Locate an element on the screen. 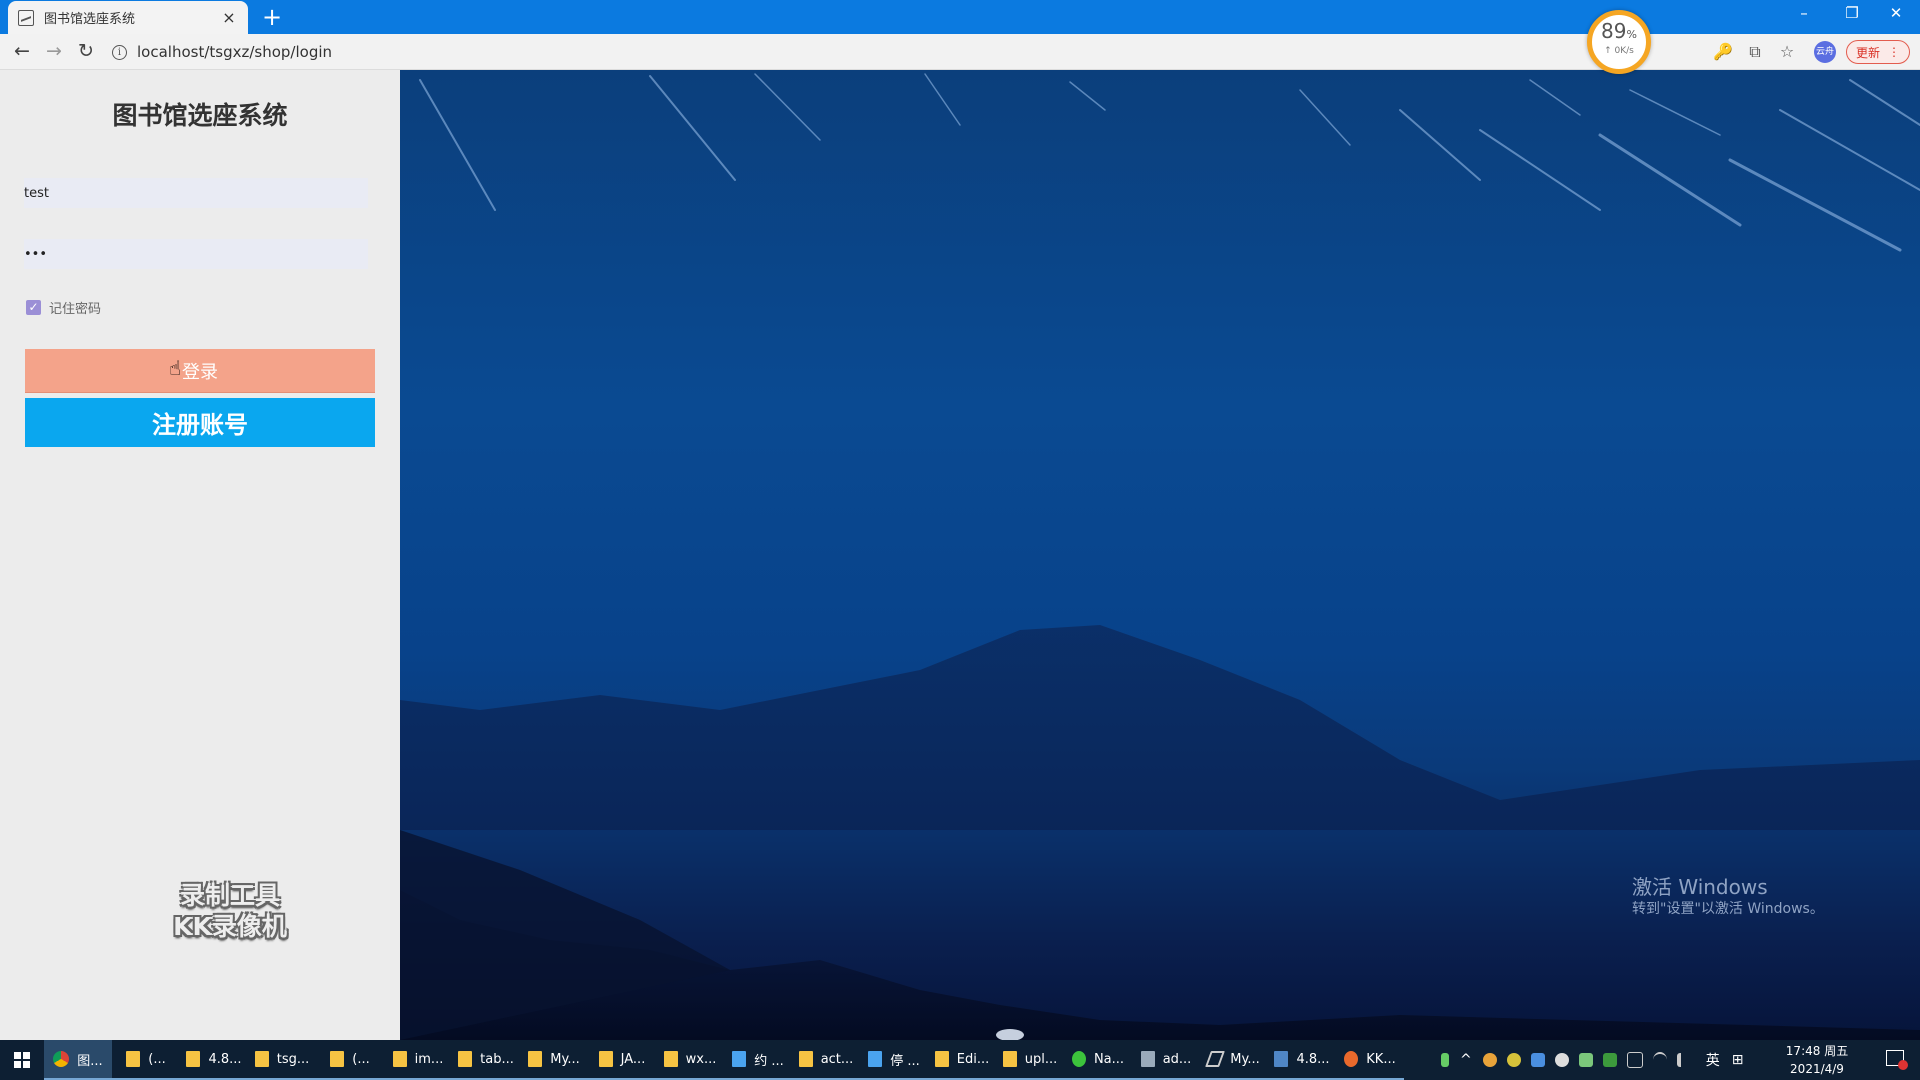 The image size is (1920, 1080). battery-icon is located at coordinates (1445, 1060).